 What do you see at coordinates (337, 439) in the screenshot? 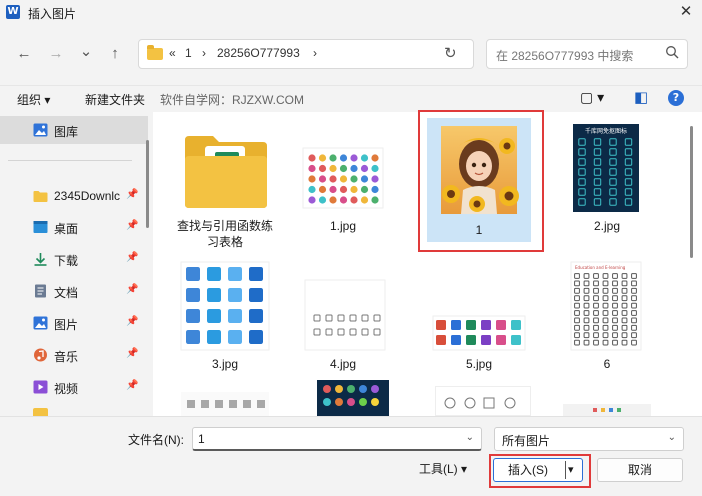
I see `filename-input: 1 ⌄` at bounding box center [337, 439].